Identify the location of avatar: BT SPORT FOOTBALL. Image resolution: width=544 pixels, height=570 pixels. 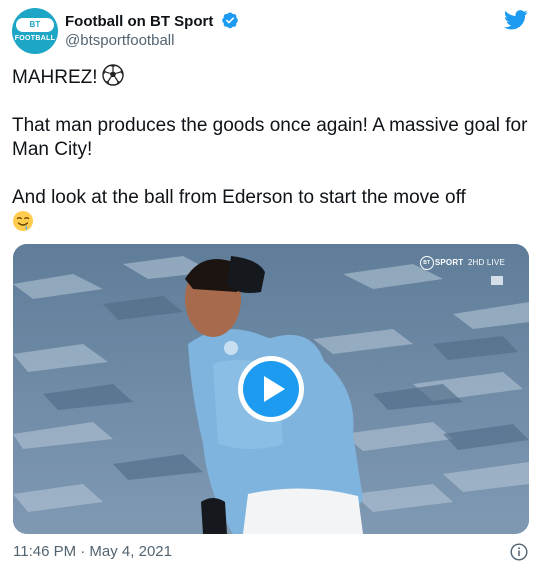
(35, 31).